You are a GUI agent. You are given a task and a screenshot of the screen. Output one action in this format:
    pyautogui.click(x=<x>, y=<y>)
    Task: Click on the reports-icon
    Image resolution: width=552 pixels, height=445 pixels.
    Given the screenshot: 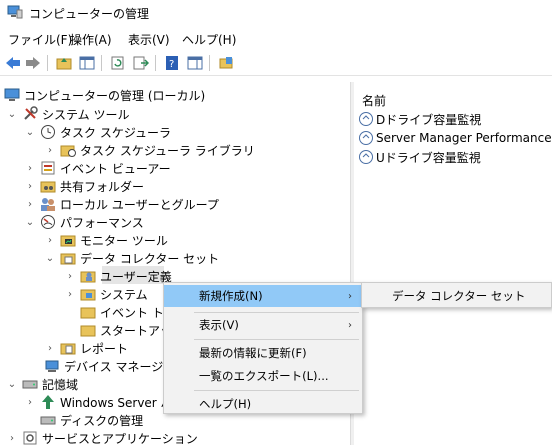 What is the action you would take?
    pyautogui.click(x=68, y=348)
    